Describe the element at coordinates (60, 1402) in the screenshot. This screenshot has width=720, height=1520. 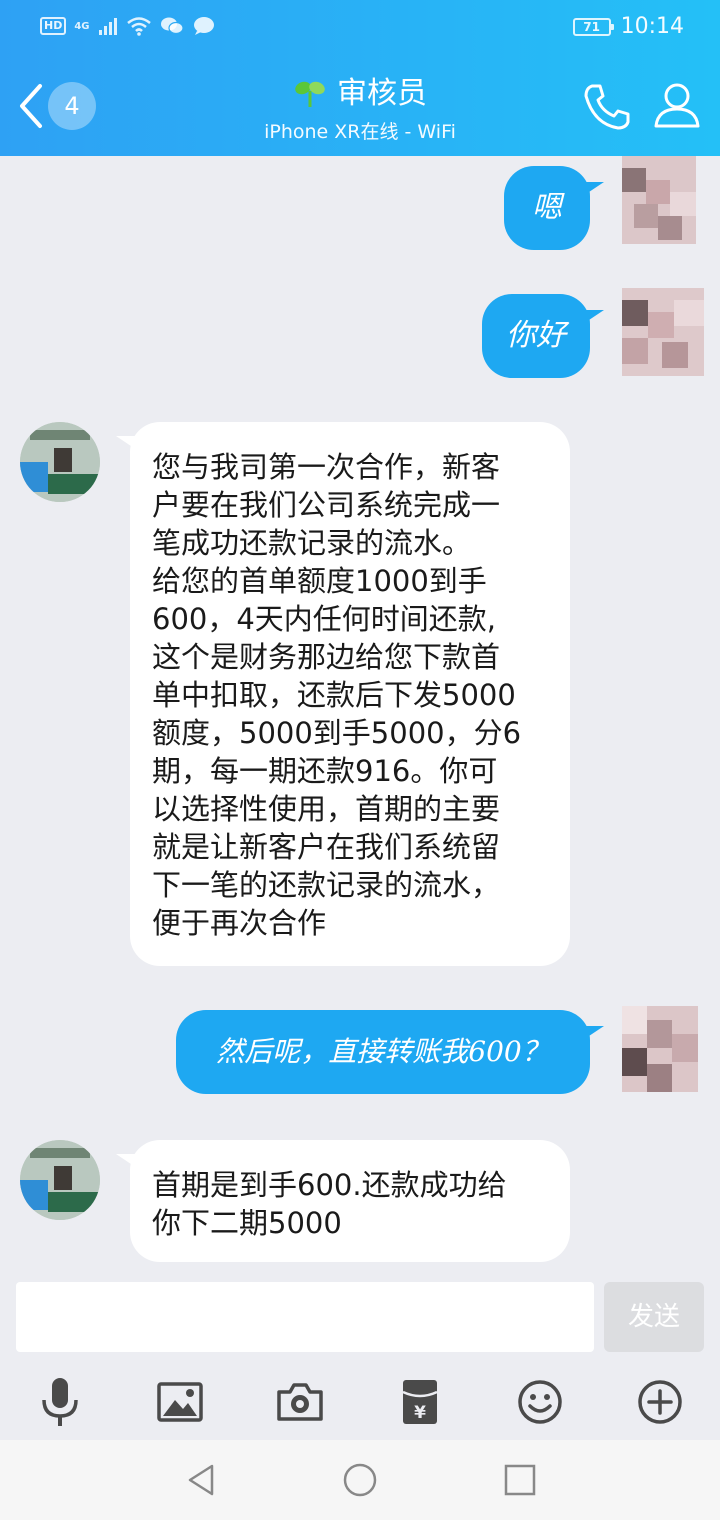
I see `mic-icon` at that location.